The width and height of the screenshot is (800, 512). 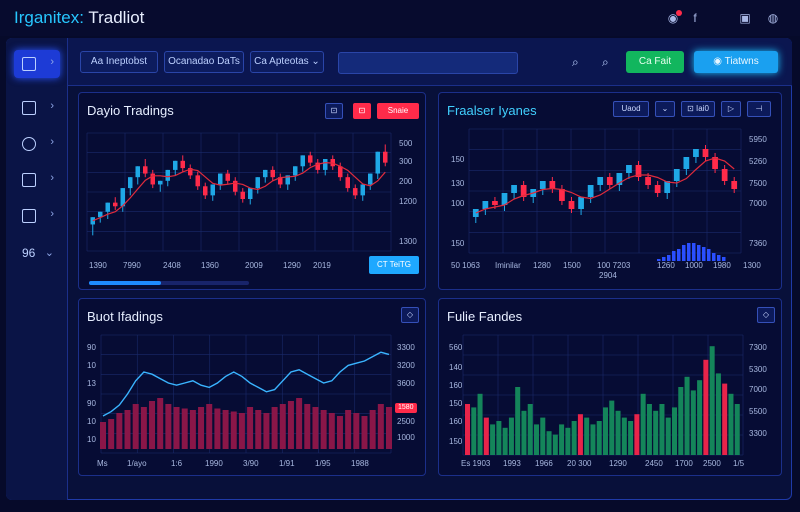 I want to click on panel-button-1: ⊡, so click(x=334, y=111).